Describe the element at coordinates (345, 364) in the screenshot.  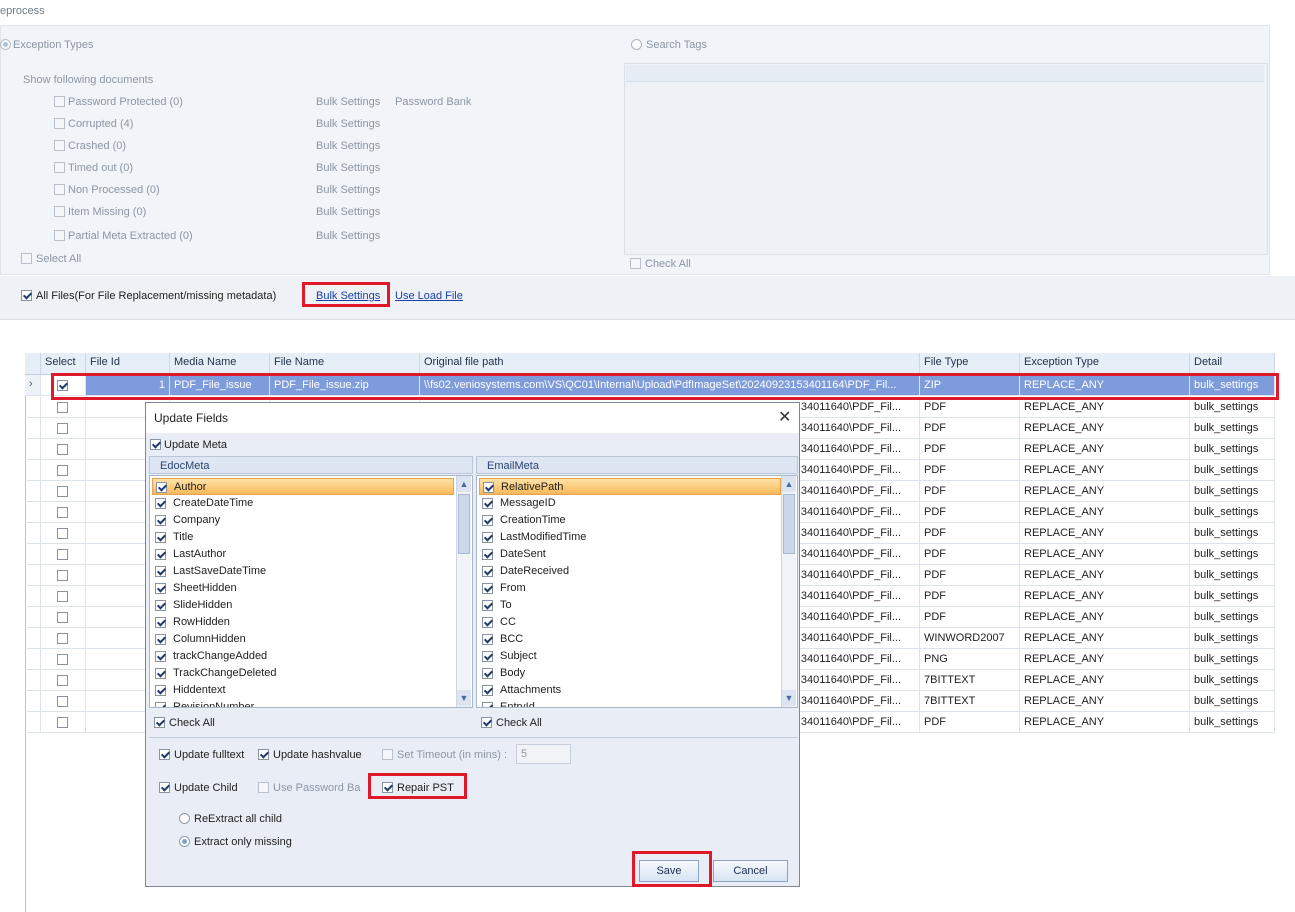
I see `col-filename-header: File Name` at that location.